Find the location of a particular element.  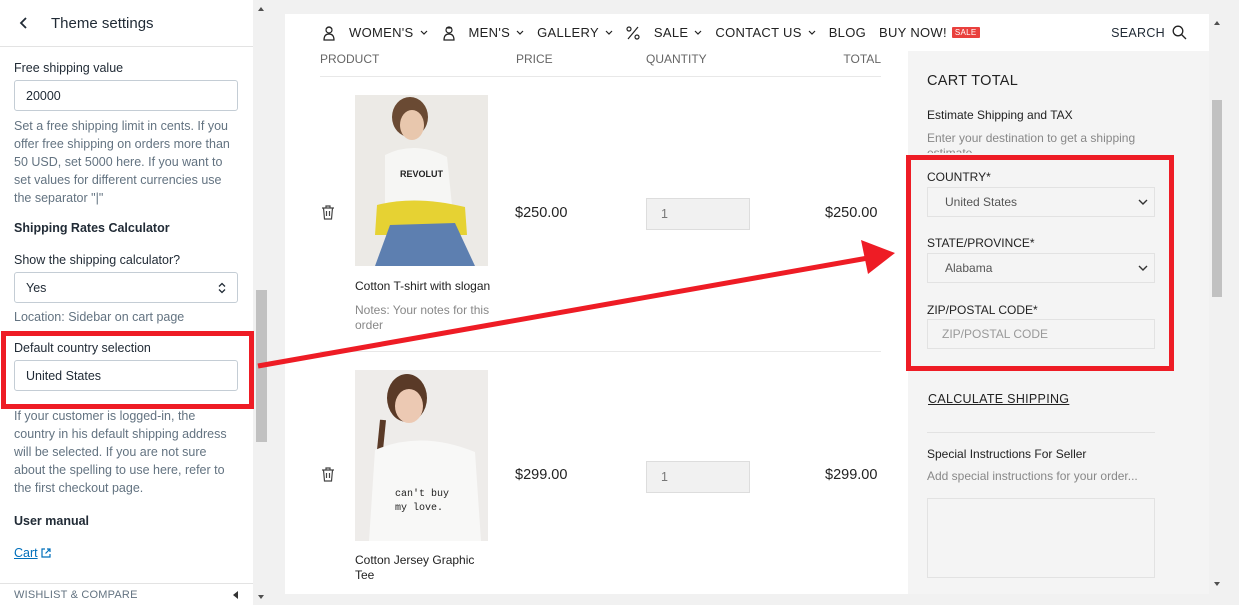

nav-item-womens: WOMEN'S is located at coordinates (374, 33).